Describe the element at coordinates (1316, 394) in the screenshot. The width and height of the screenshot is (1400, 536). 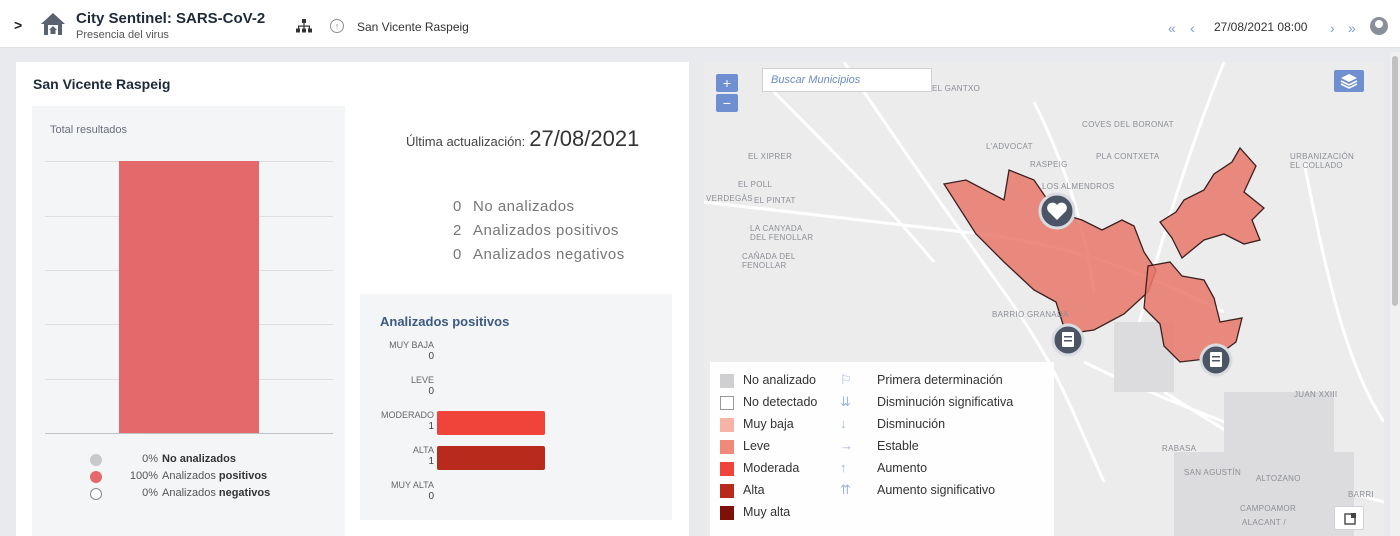
I see `map-place-label: JUAN XXIII` at that location.